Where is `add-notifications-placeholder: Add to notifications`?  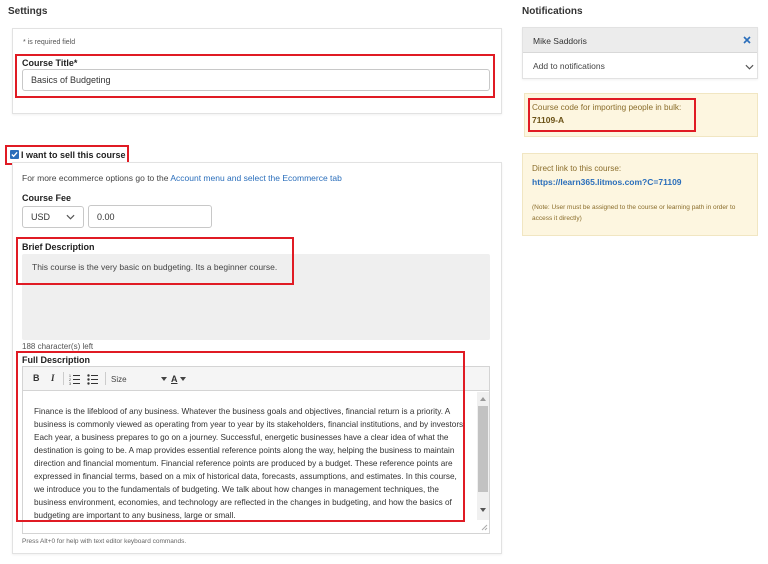 add-notifications-placeholder: Add to notifications is located at coordinates (569, 66).